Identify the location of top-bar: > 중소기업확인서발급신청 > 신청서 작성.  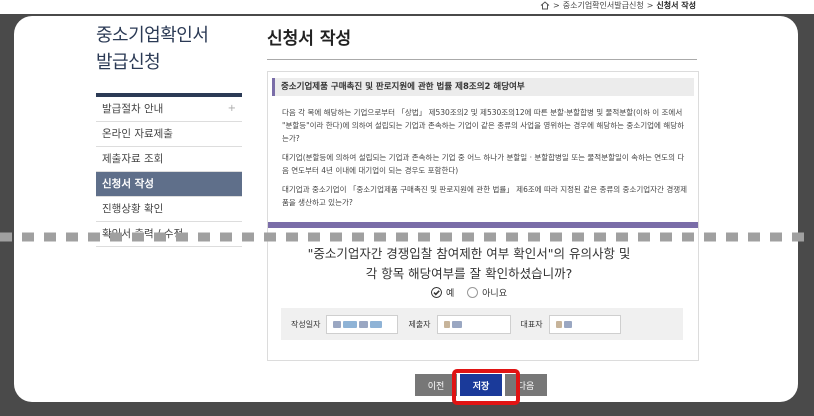
(407, 7).